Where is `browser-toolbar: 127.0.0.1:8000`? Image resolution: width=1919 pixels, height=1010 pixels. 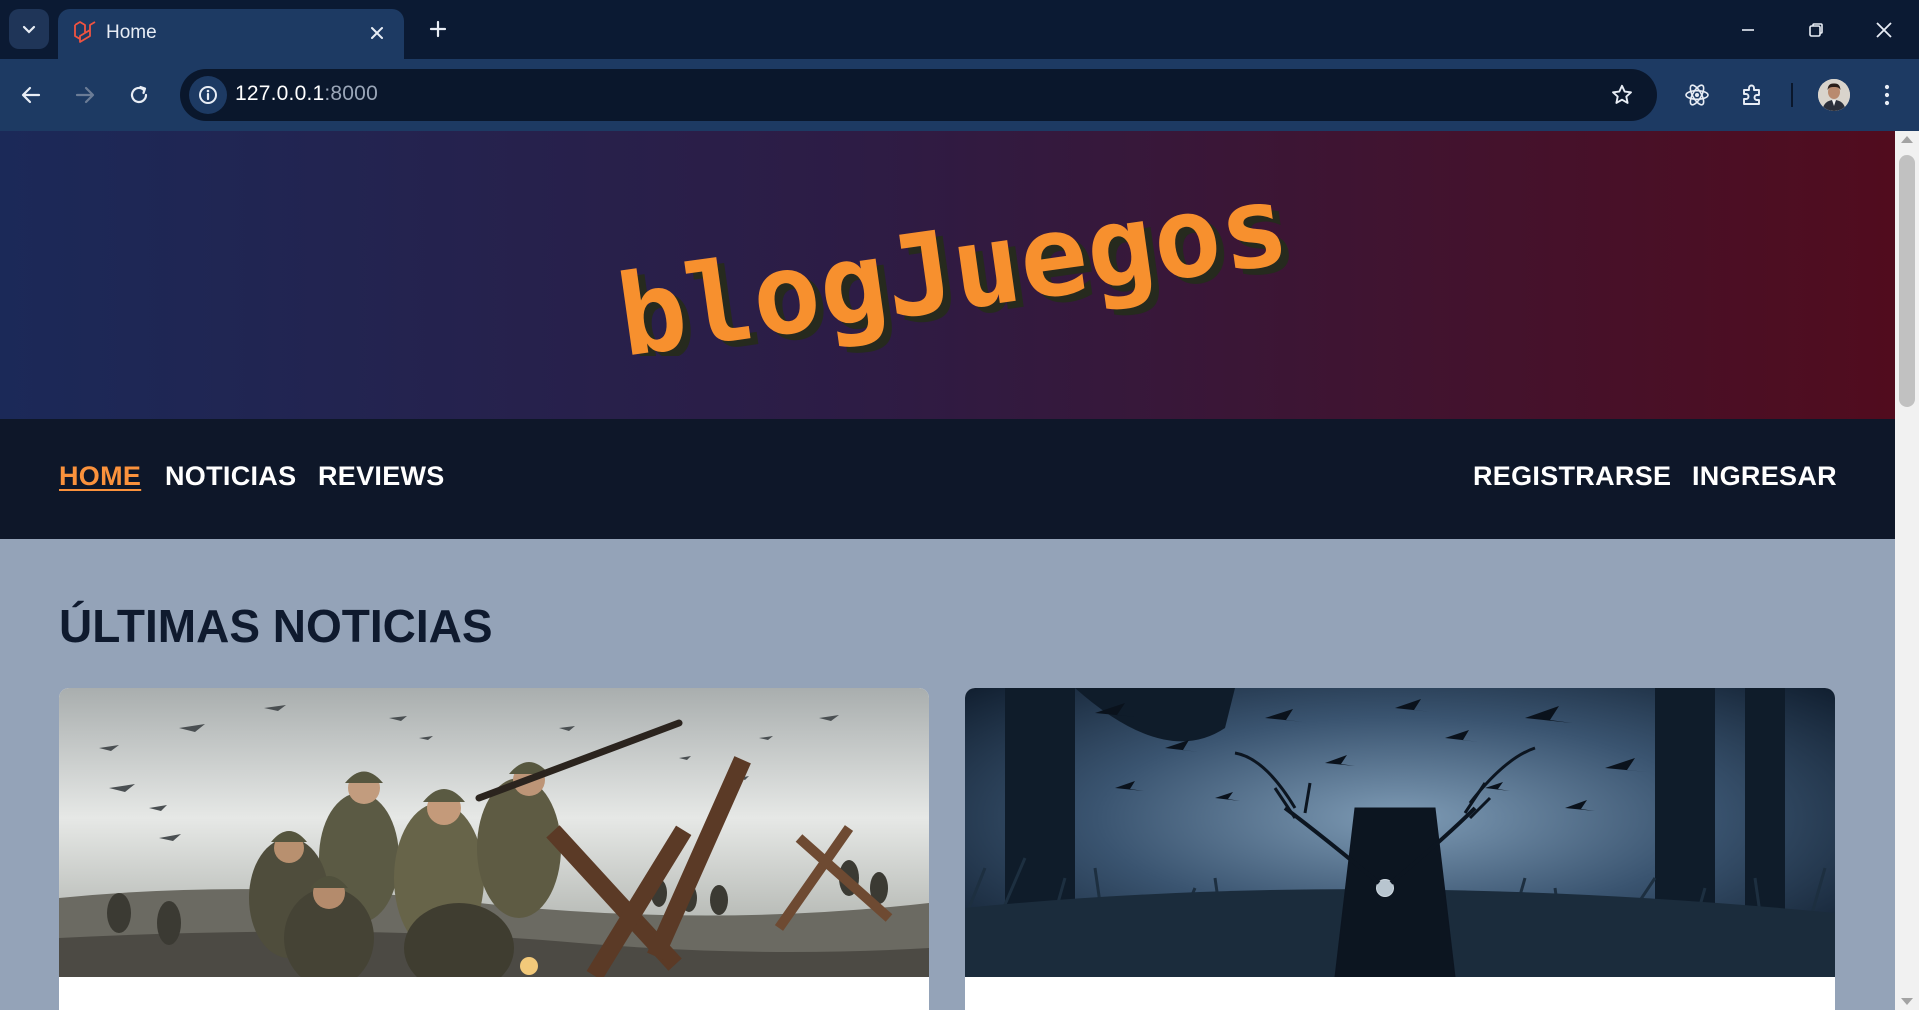
browser-toolbar: 127.0.0.1:8000 is located at coordinates (959, 95).